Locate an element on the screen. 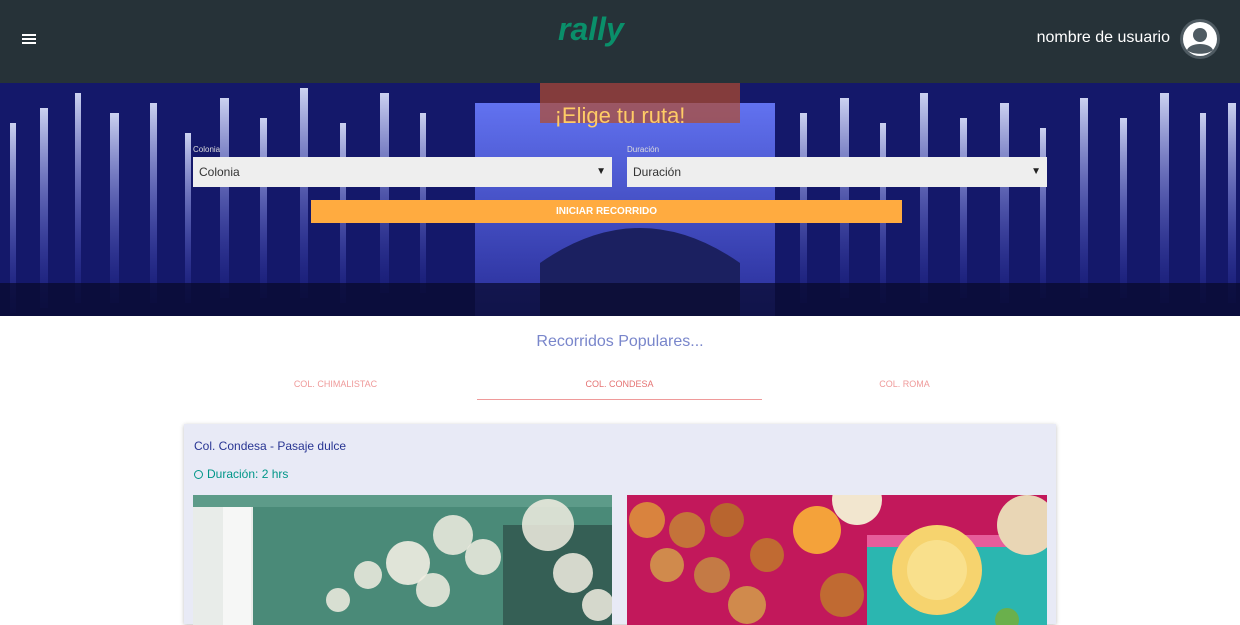  duracion-label: Duración is located at coordinates (643, 149).